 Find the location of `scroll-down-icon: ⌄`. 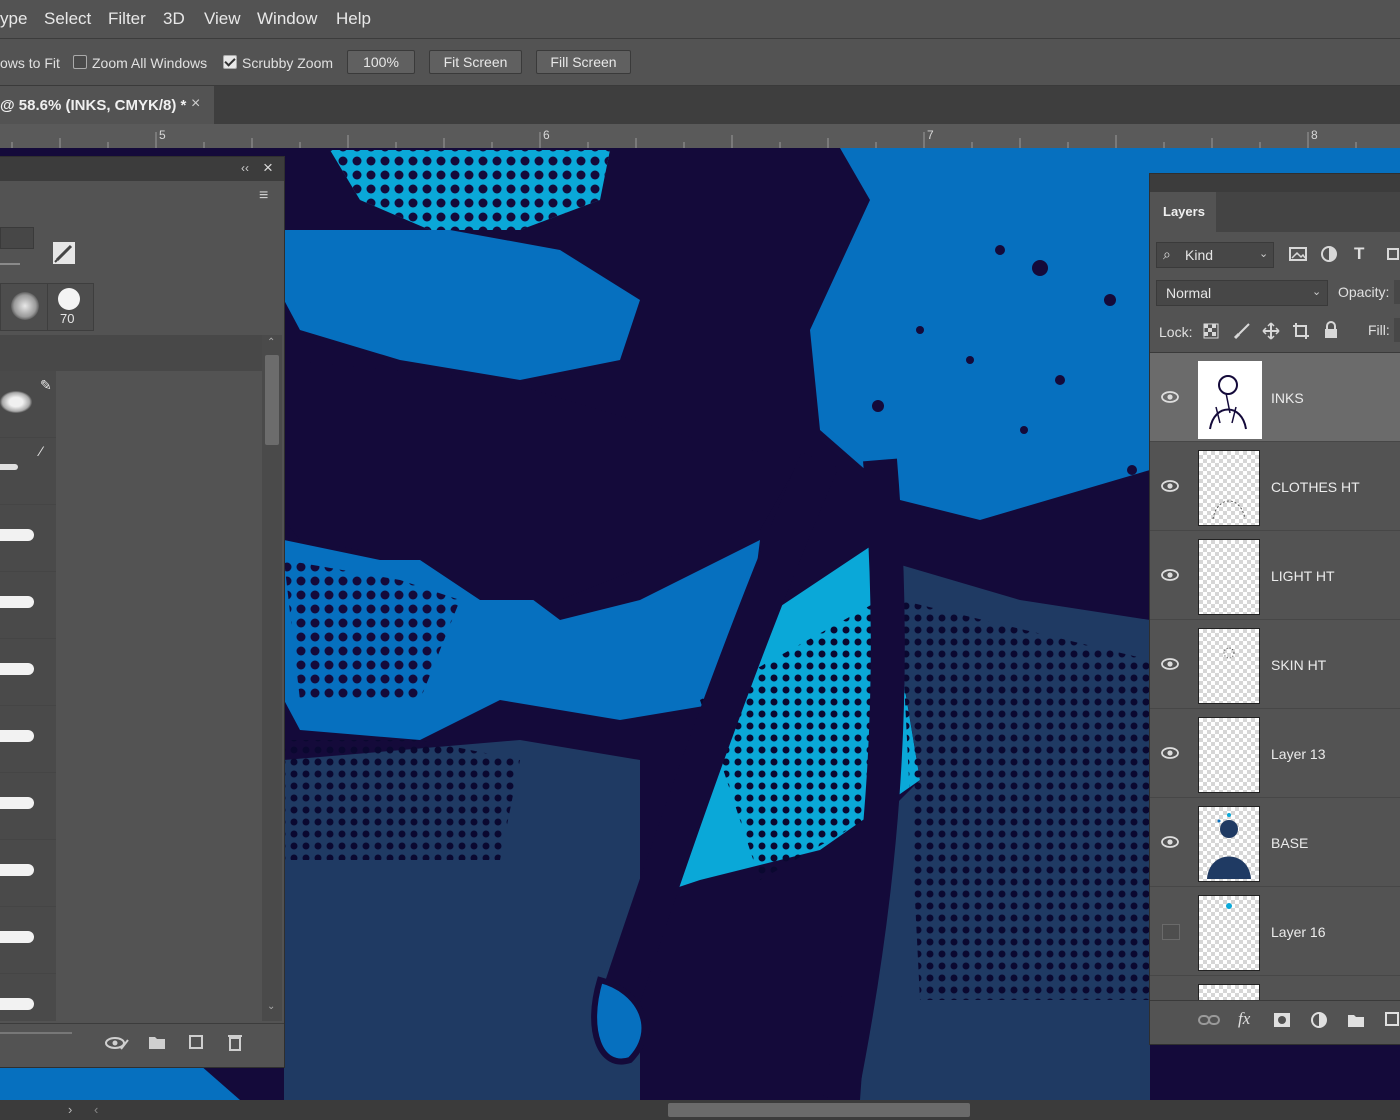

scroll-down-icon: ⌄ is located at coordinates (271, 1006).